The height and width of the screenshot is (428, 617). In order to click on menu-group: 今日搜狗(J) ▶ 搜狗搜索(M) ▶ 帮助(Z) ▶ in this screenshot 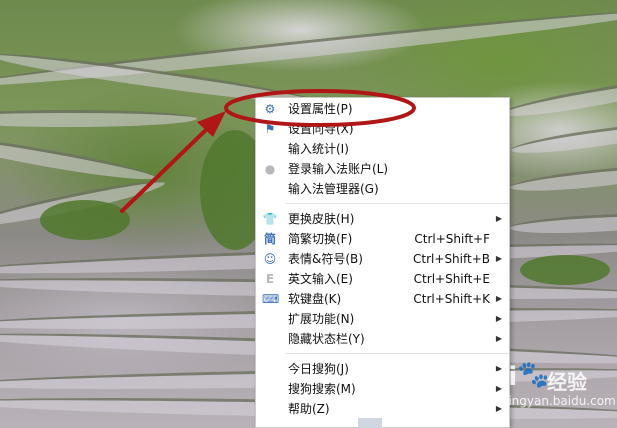, I will do `click(382, 388)`.